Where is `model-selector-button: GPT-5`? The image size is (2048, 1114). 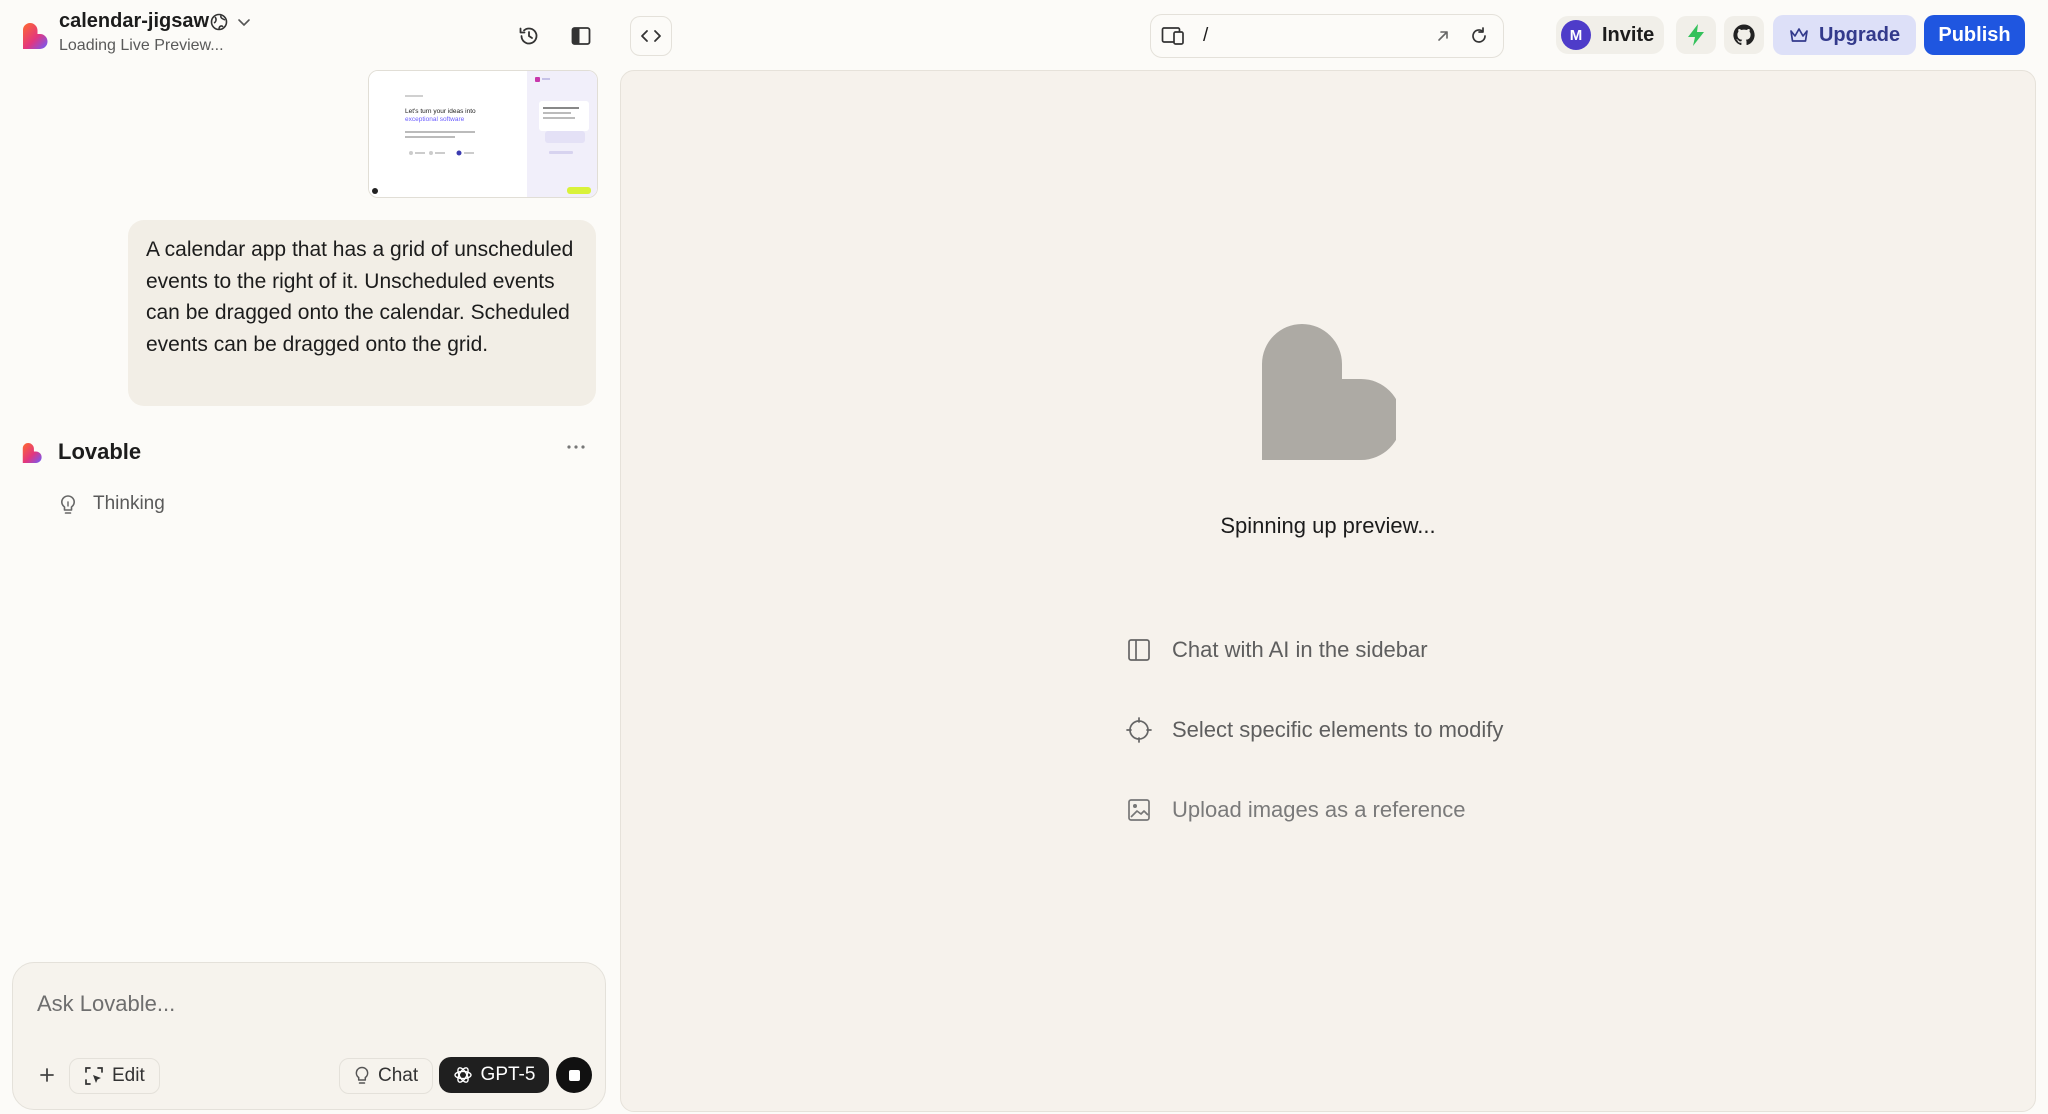 model-selector-button: GPT-5 is located at coordinates (494, 1075).